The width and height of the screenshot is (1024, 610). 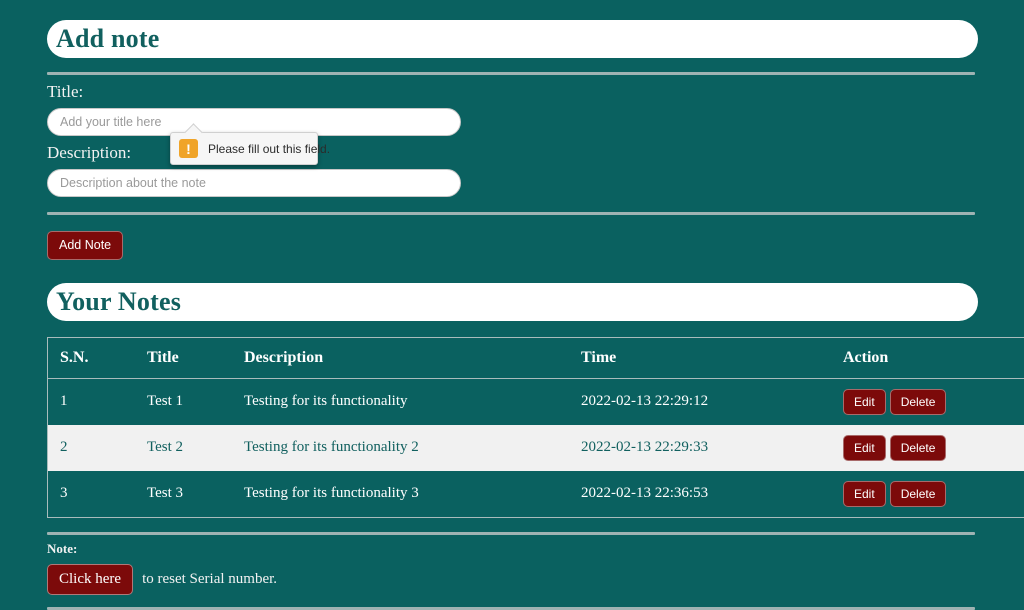 What do you see at coordinates (92, 357) in the screenshot?
I see `column-header-sn: S.N.` at bounding box center [92, 357].